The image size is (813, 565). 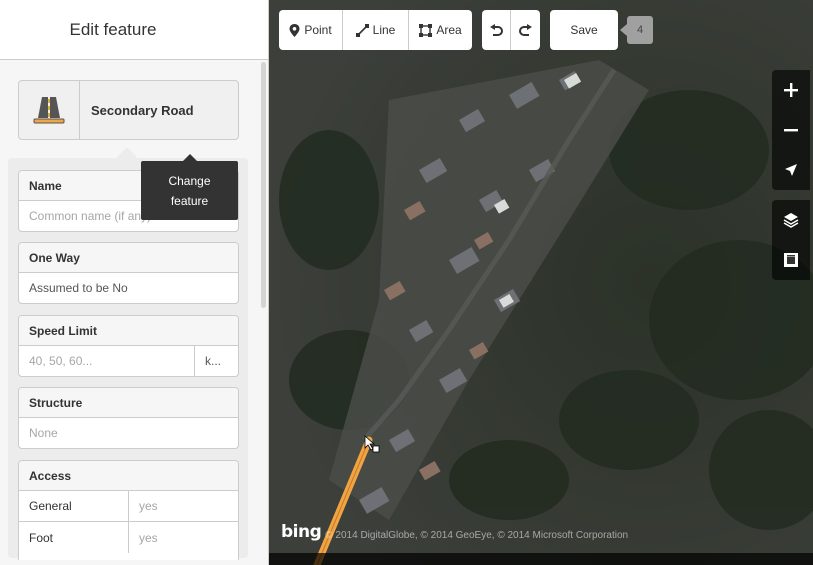 What do you see at coordinates (189, 200) in the screenshot?
I see `tooltip-line-2: feature` at bounding box center [189, 200].